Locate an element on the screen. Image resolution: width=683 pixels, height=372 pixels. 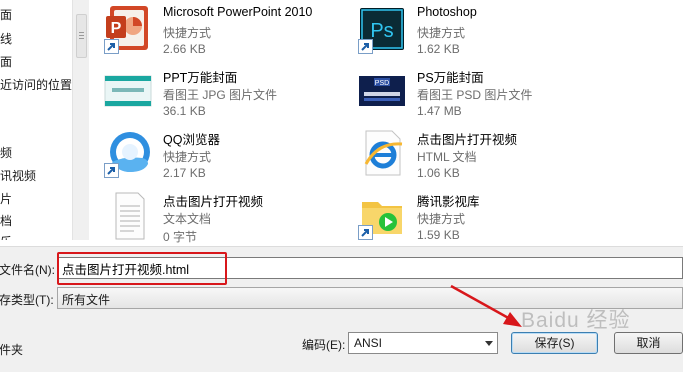
file-type: 看图王 JPG 图片文件 is located at coordinates (220, 95).